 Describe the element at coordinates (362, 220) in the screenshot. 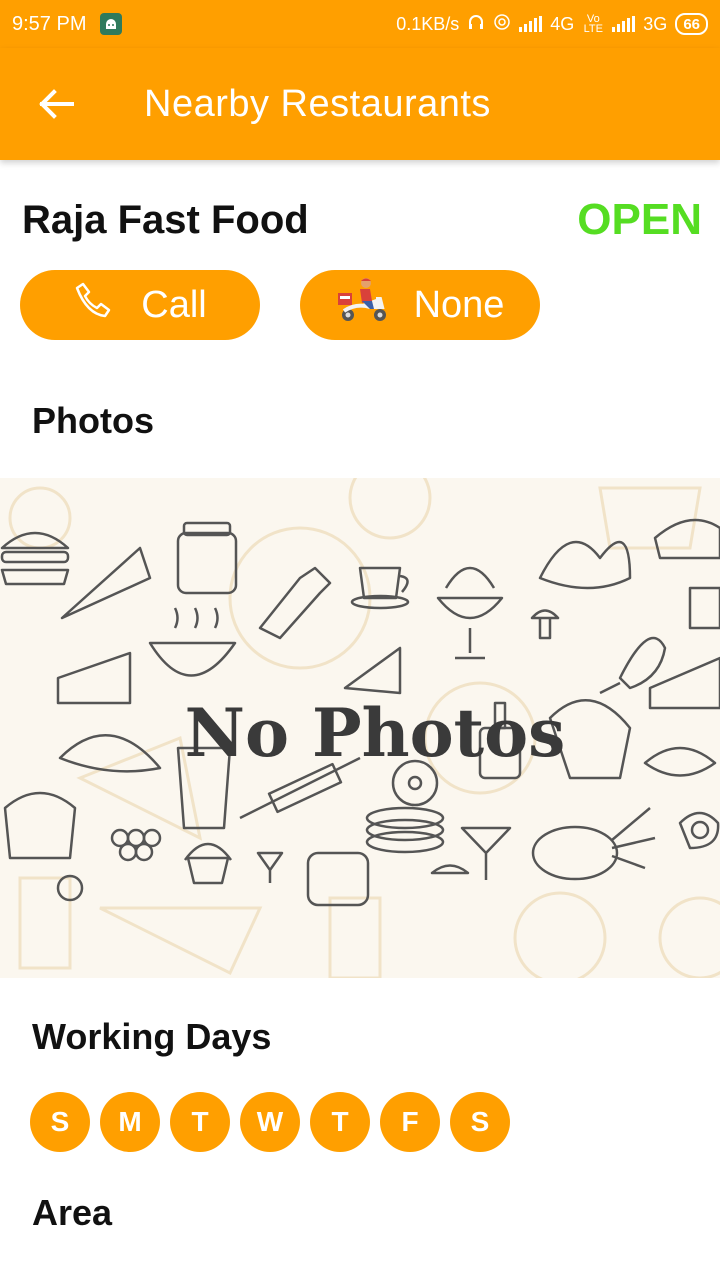

I see `restaurant-header: Raja Fast Food OPEN` at that location.